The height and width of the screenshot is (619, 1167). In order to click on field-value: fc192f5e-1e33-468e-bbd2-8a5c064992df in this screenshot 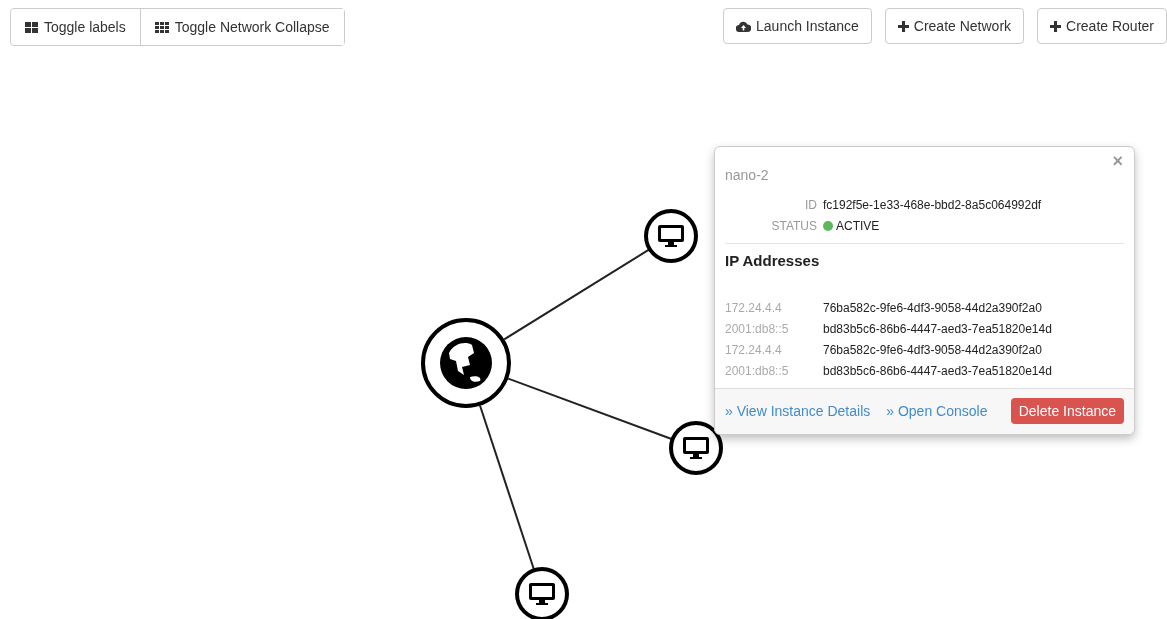, I will do `click(932, 205)`.